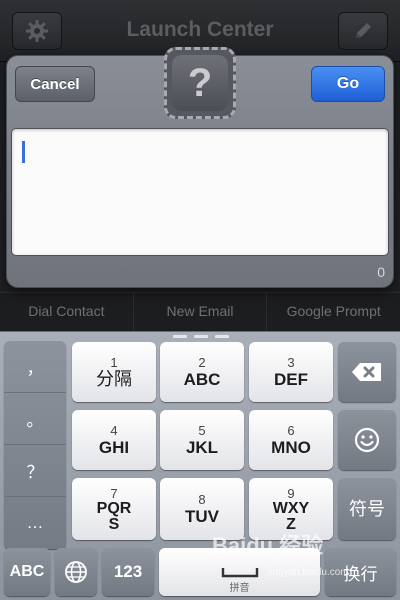  What do you see at coordinates (291, 447) in the screenshot?
I see `key-letters: MNO` at bounding box center [291, 447].